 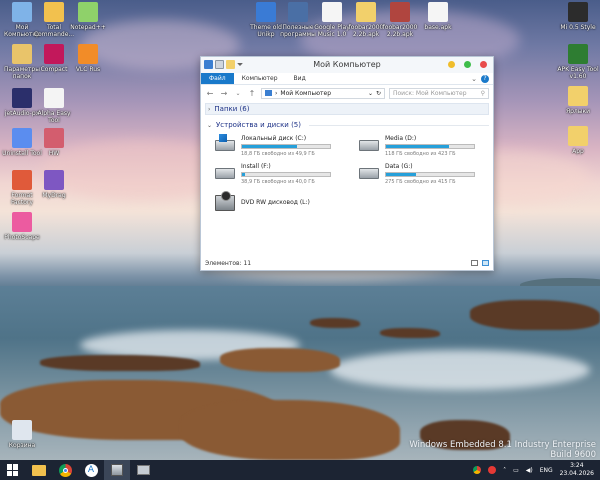 I want to click on refresh-icon: ↻, so click(x=378, y=93).